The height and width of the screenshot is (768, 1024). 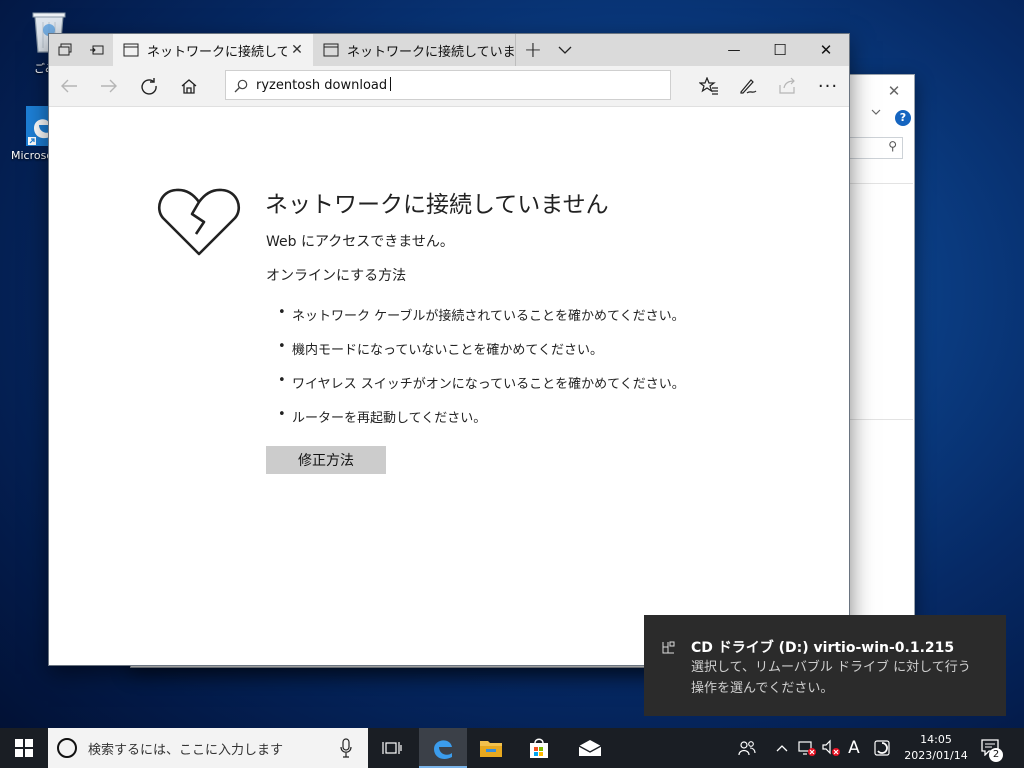 I want to click on navigation-bar: ryzentosh download I ···, so click(x=449, y=97).